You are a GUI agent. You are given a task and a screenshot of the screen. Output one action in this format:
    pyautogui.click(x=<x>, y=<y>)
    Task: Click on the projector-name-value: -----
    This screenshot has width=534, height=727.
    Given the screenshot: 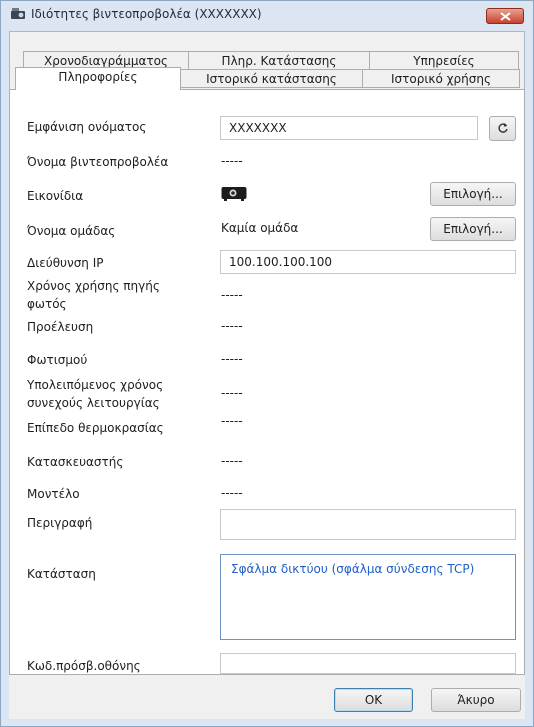 What is the action you would take?
    pyautogui.click(x=232, y=161)
    